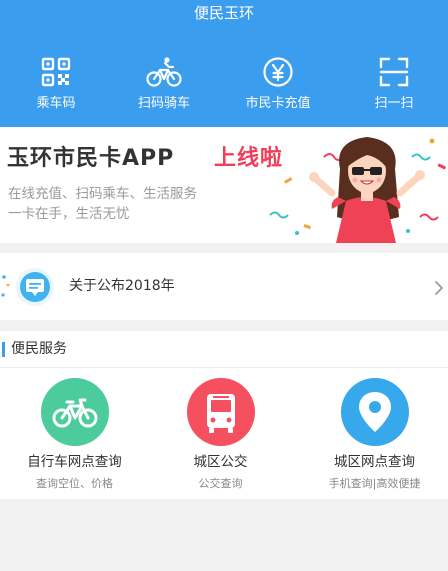  What do you see at coordinates (358, 190) in the screenshot?
I see `cartoon-girl-illustration` at bounding box center [358, 190].